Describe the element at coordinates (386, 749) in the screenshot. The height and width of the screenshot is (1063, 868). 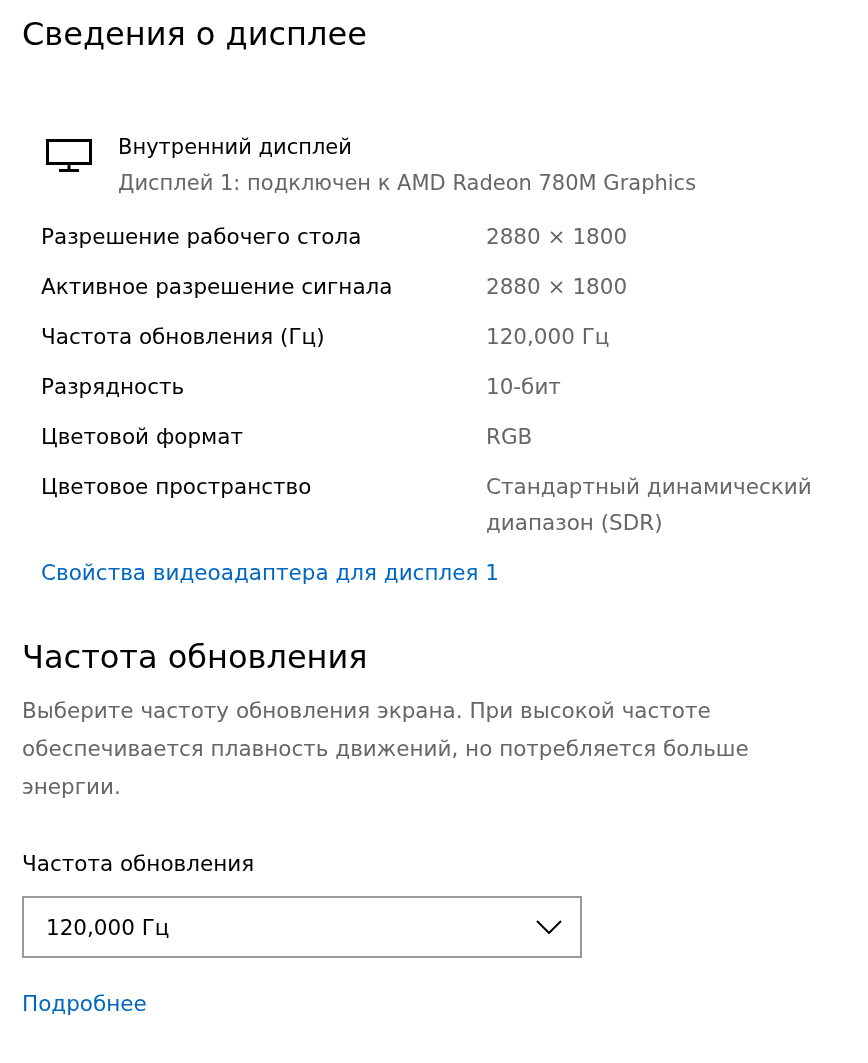
I see `section-description: Выберите частоту обновления экрана. При высокой частоте обеспечивается плавность движений, но потребляется больше энергии.` at that location.